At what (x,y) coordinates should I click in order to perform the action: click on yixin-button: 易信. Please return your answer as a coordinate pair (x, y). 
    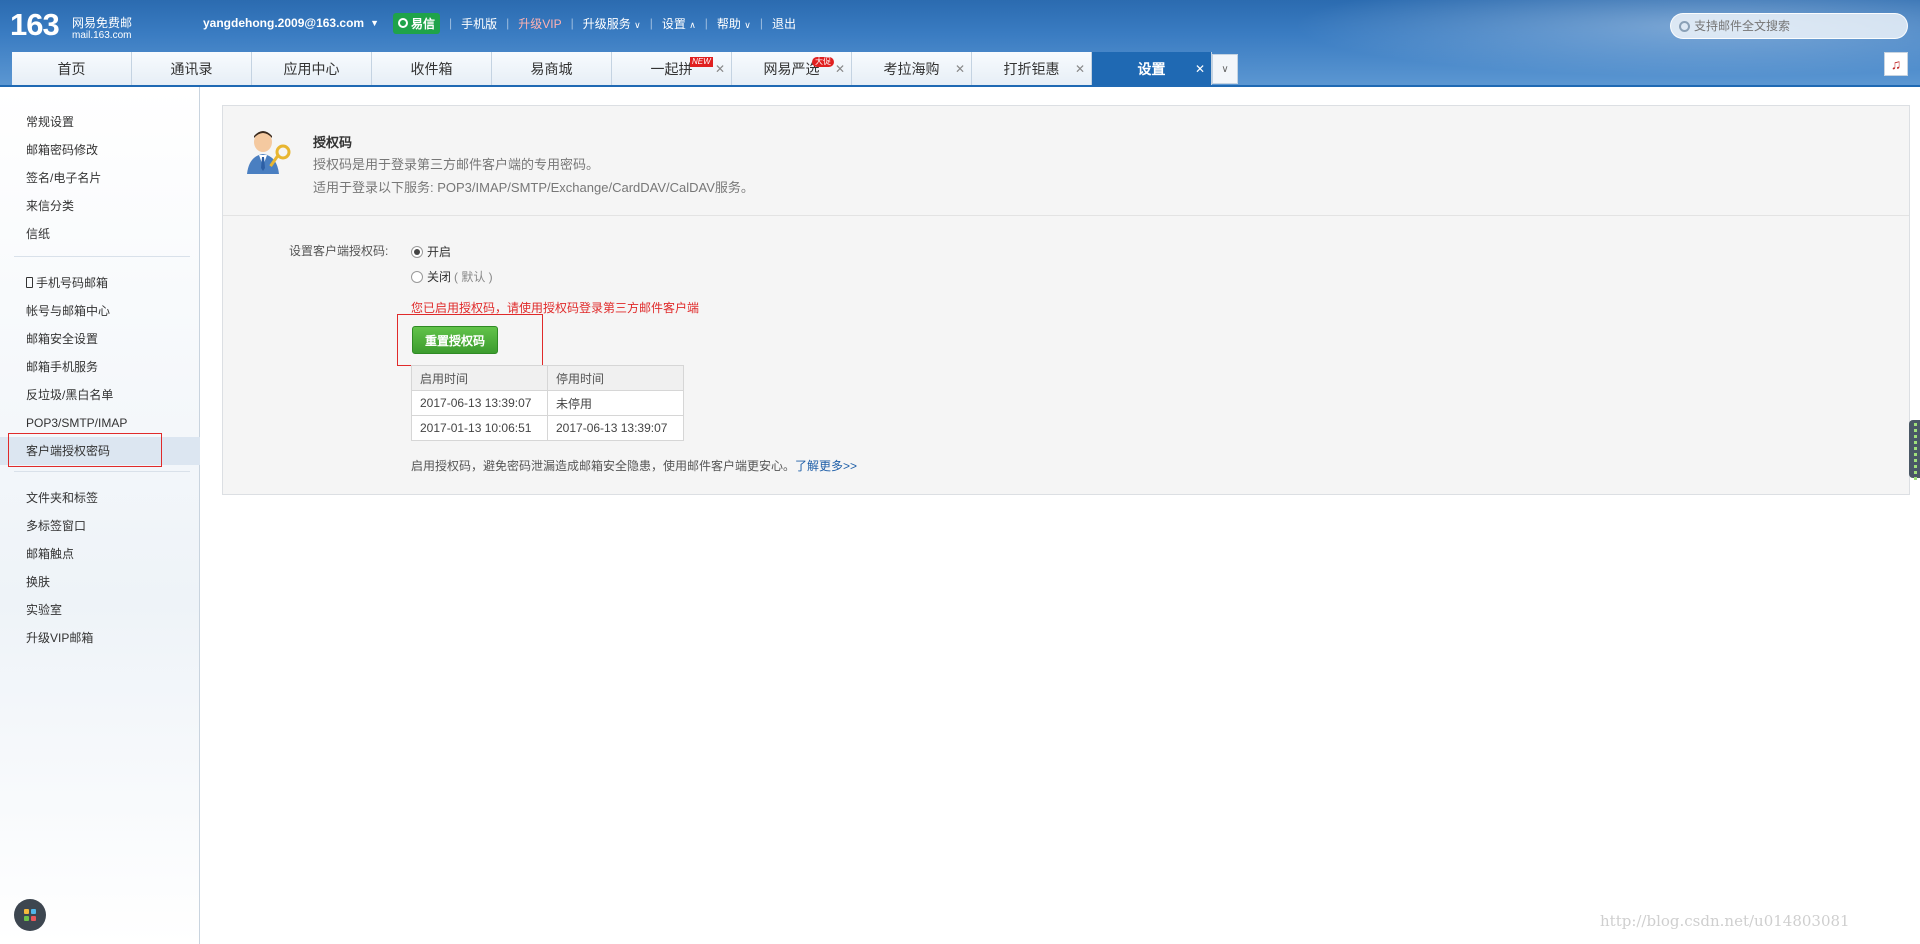
    Looking at the image, I should click on (417, 23).